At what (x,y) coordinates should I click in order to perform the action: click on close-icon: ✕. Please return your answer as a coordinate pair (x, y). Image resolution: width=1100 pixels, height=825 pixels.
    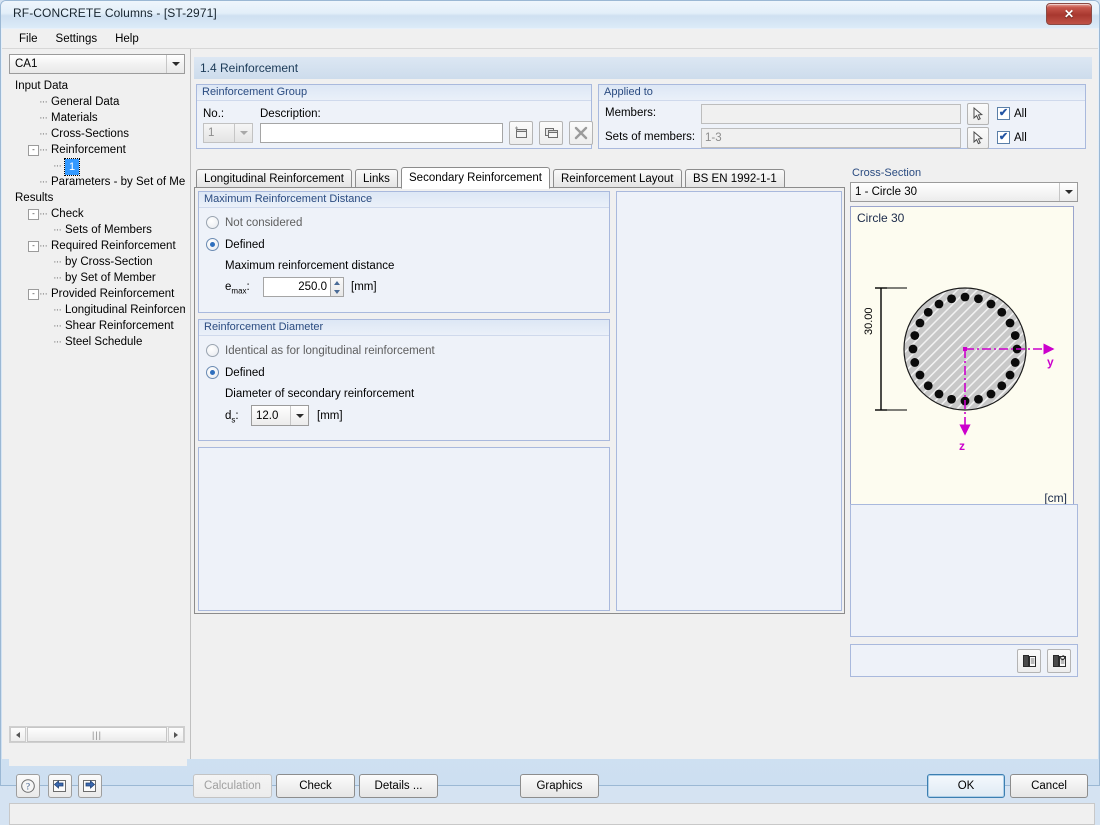
    Looking at the image, I should click on (1069, 14).